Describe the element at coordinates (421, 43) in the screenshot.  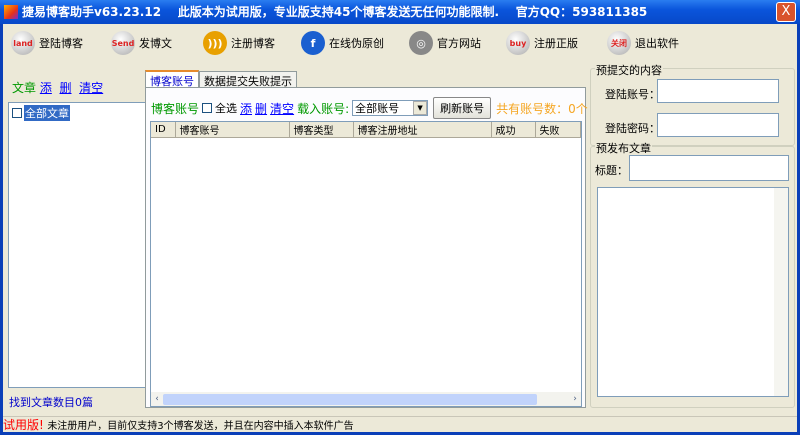
I see `globe-icon: ◎` at that location.